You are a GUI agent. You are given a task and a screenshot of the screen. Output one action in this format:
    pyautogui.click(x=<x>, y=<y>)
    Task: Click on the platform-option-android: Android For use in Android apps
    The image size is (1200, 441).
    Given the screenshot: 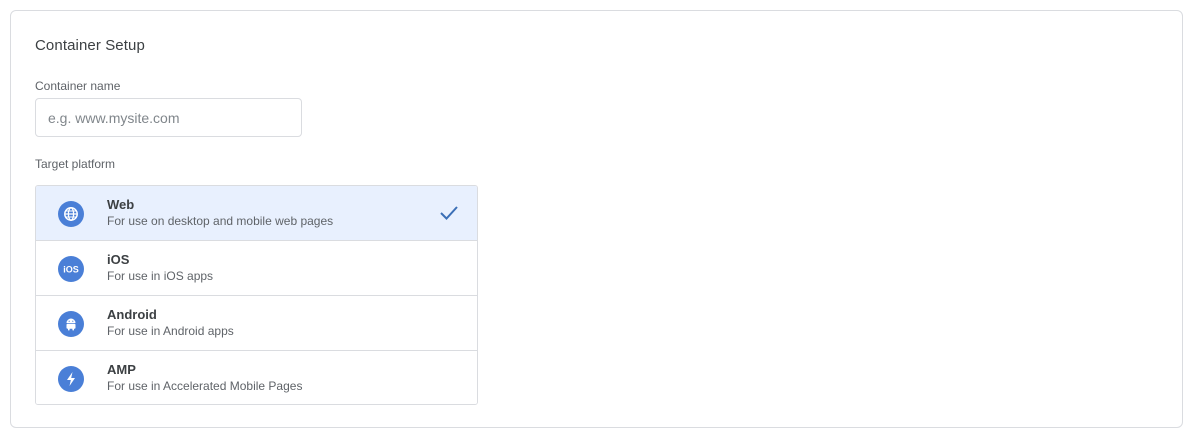 What is the action you would take?
    pyautogui.click(x=256, y=323)
    